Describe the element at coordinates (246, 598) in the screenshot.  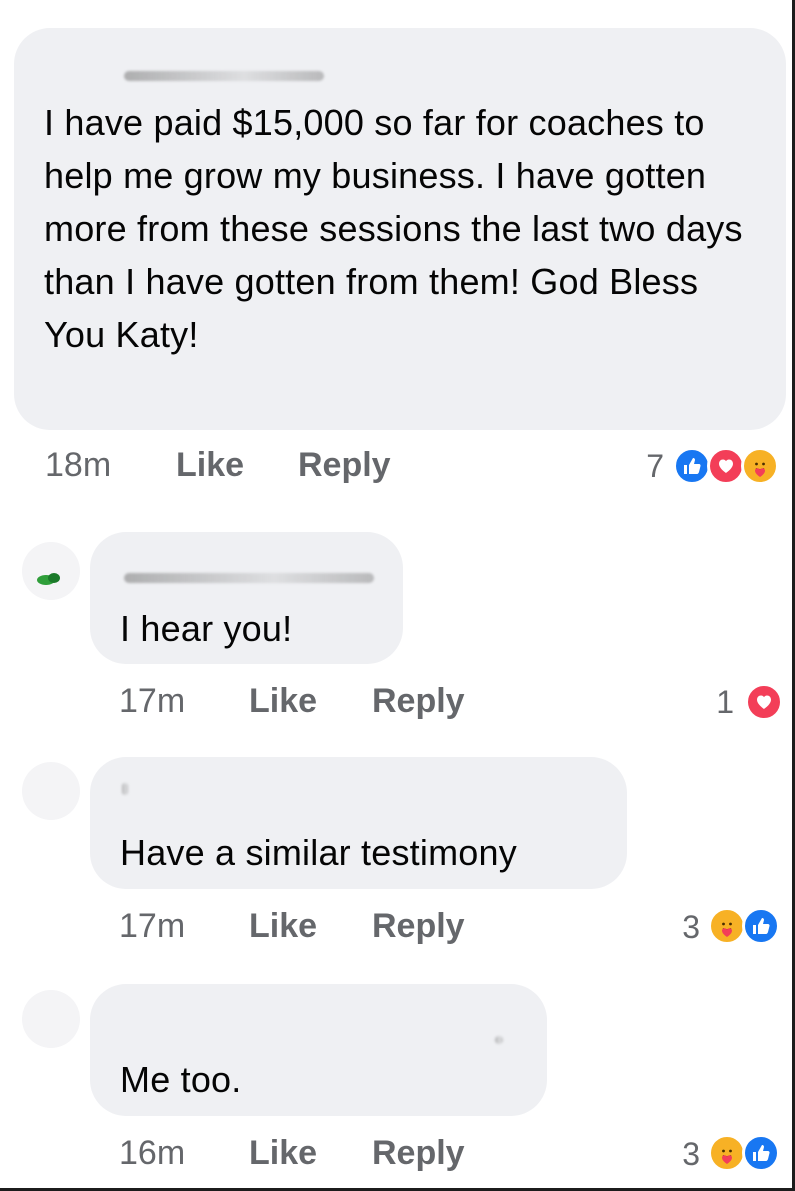
I see `comment-bubble: I hear you!` at that location.